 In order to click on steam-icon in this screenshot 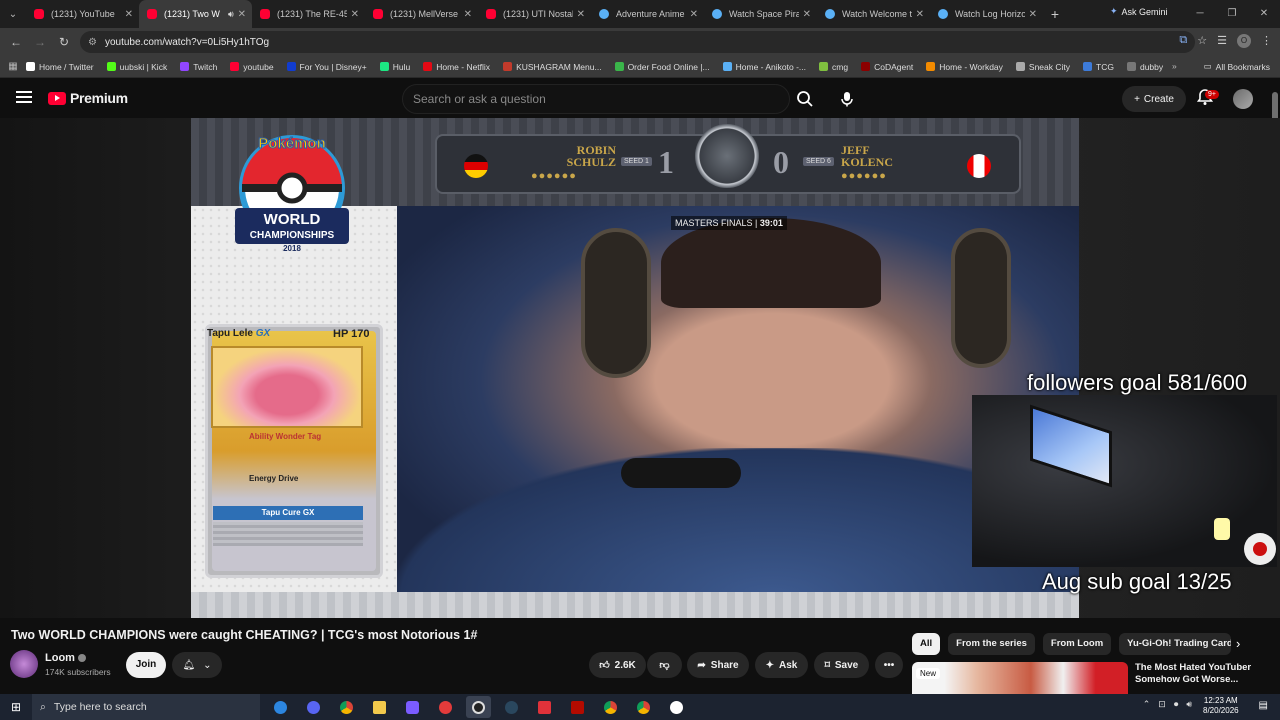, I will do `click(511, 707)`.